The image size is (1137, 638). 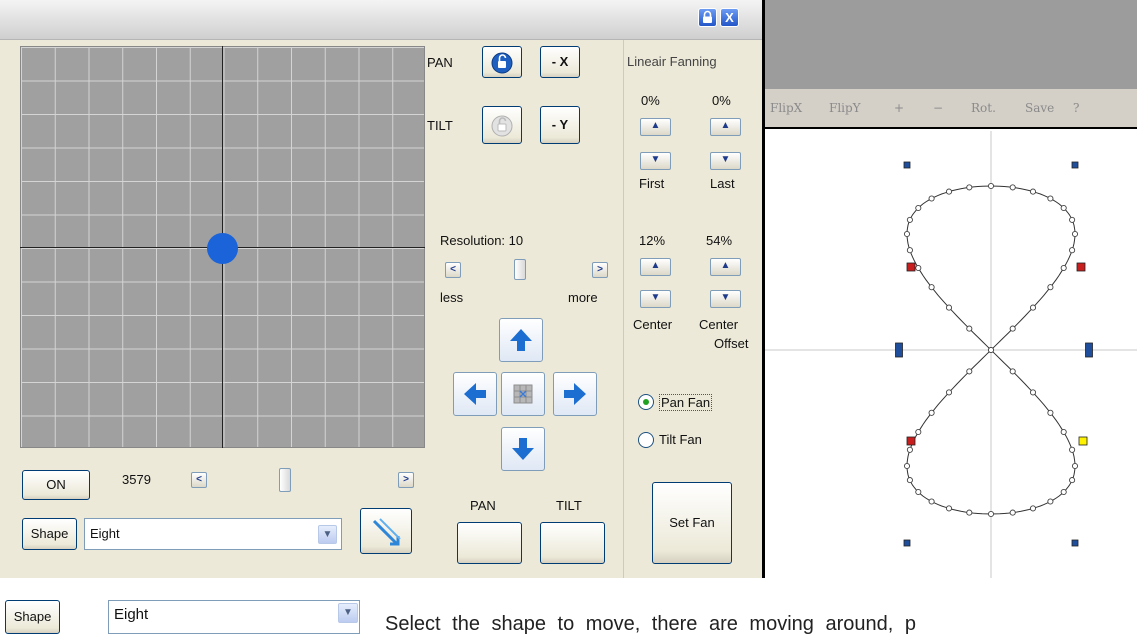 I want to click on shape-button: Shape, so click(x=49, y=534).